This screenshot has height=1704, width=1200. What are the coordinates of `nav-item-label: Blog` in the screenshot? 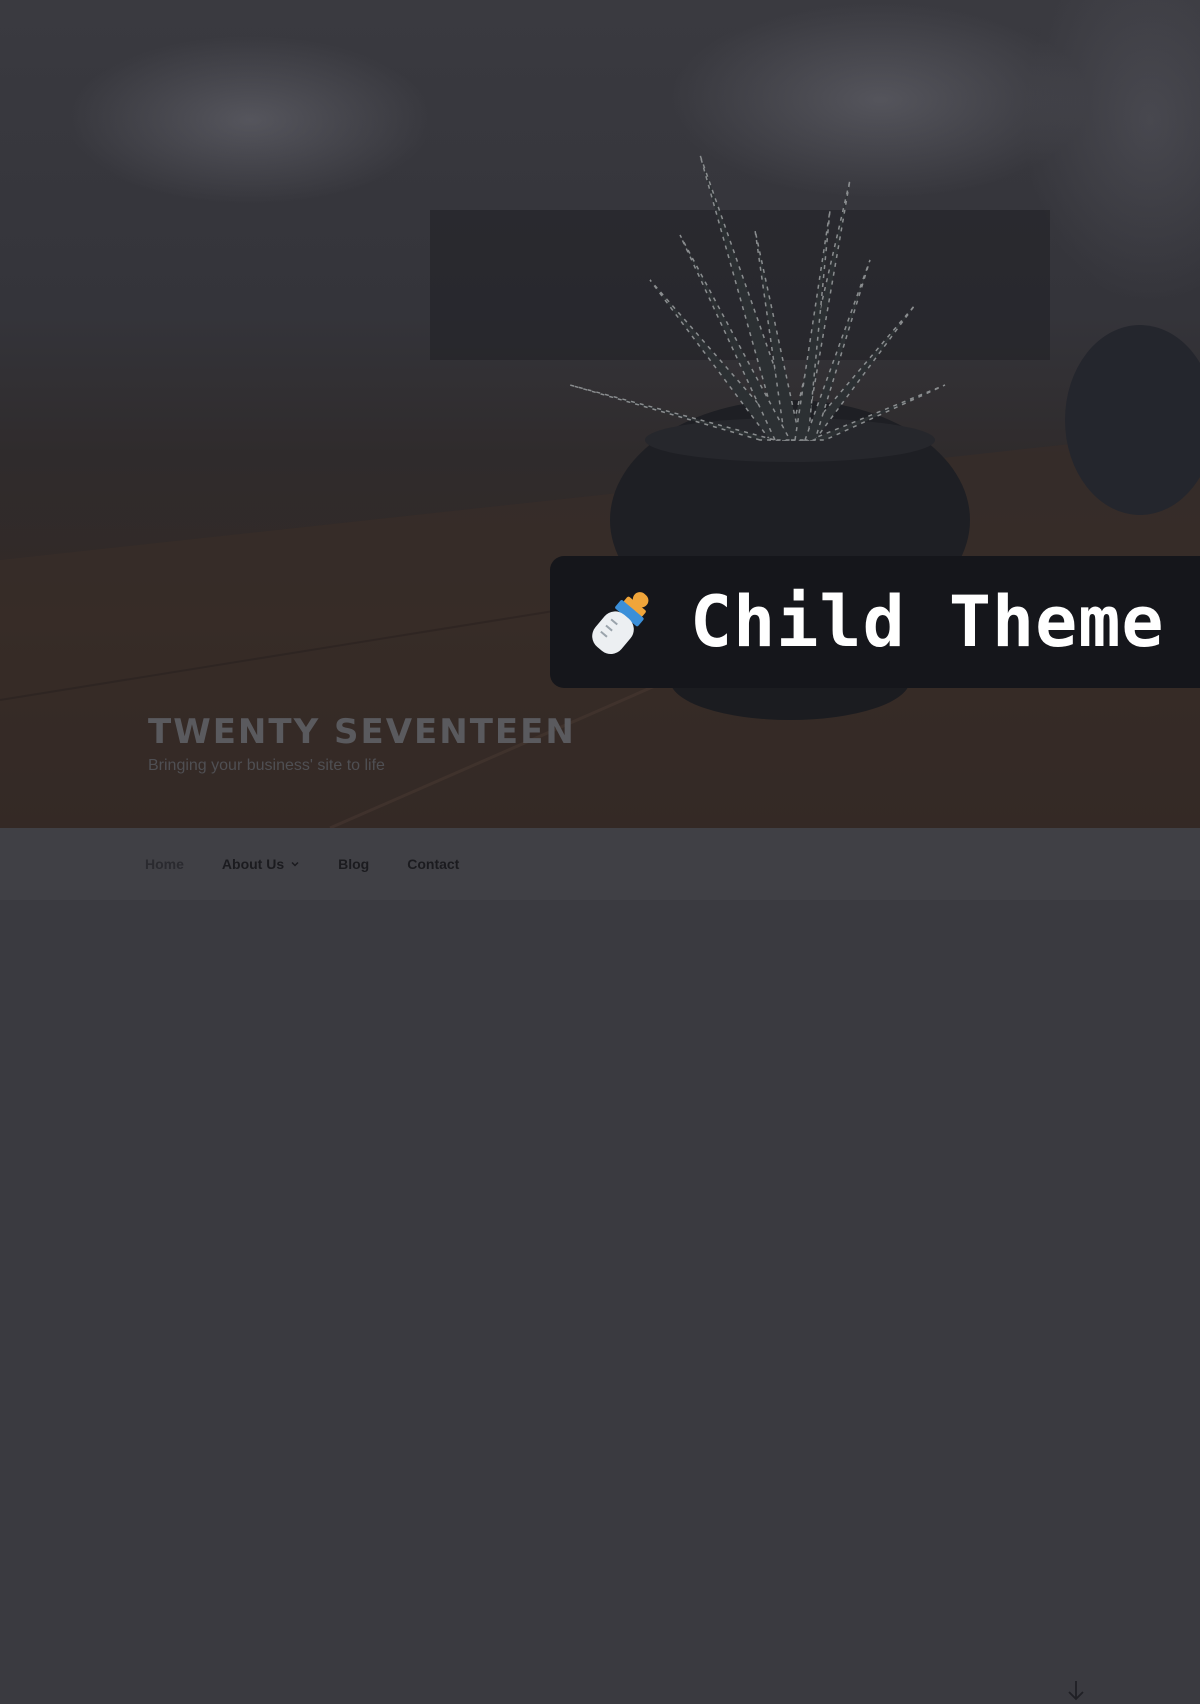 It's located at (354, 864).